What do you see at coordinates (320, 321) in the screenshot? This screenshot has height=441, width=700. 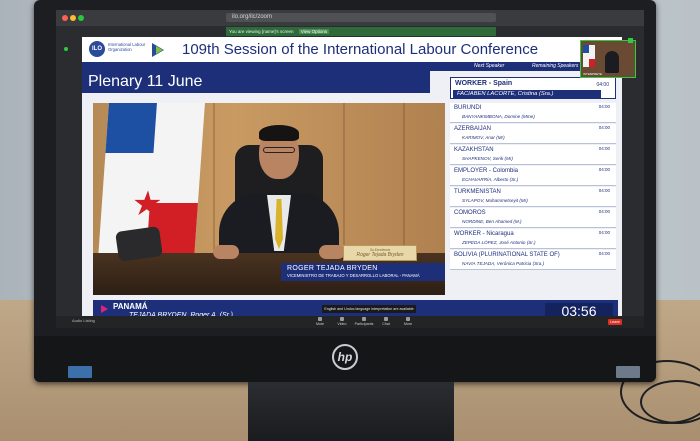 I see `mute-button: Mute` at bounding box center [320, 321].